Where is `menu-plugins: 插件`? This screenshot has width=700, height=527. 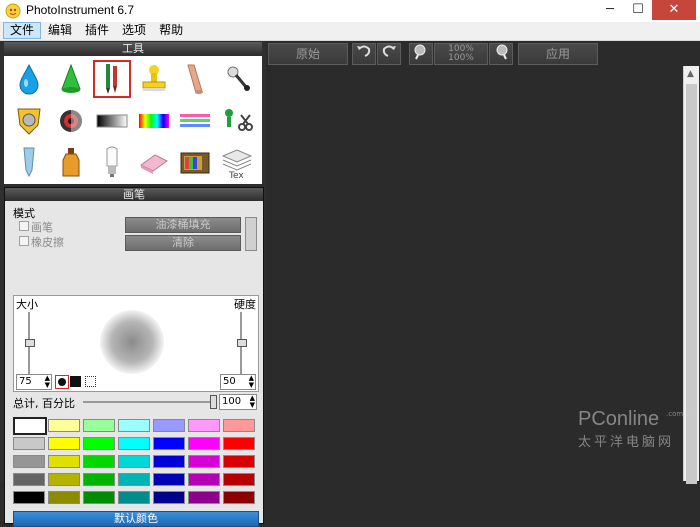 menu-plugins: 插件 is located at coordinates (97, 30).